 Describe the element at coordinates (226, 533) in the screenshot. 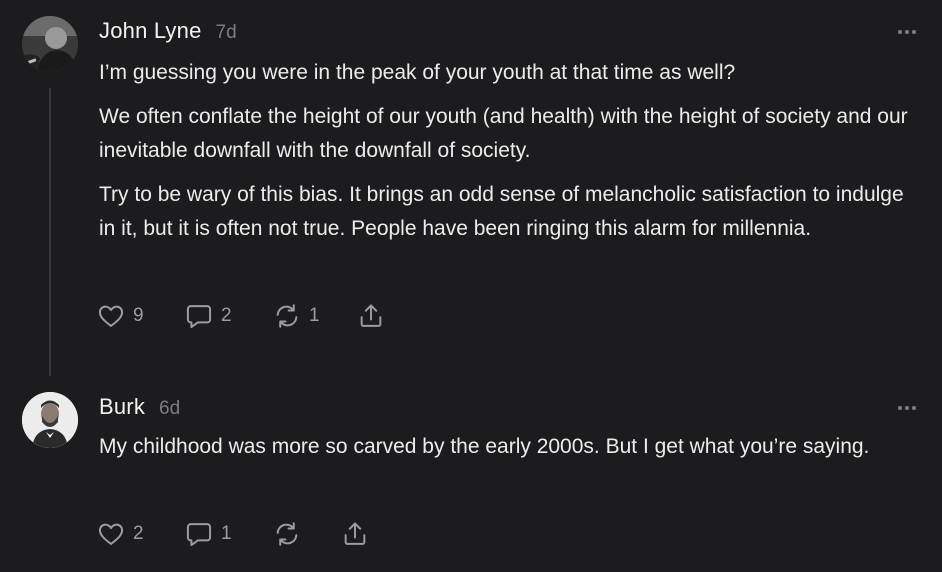

I see `reply-count: 1` at that location.